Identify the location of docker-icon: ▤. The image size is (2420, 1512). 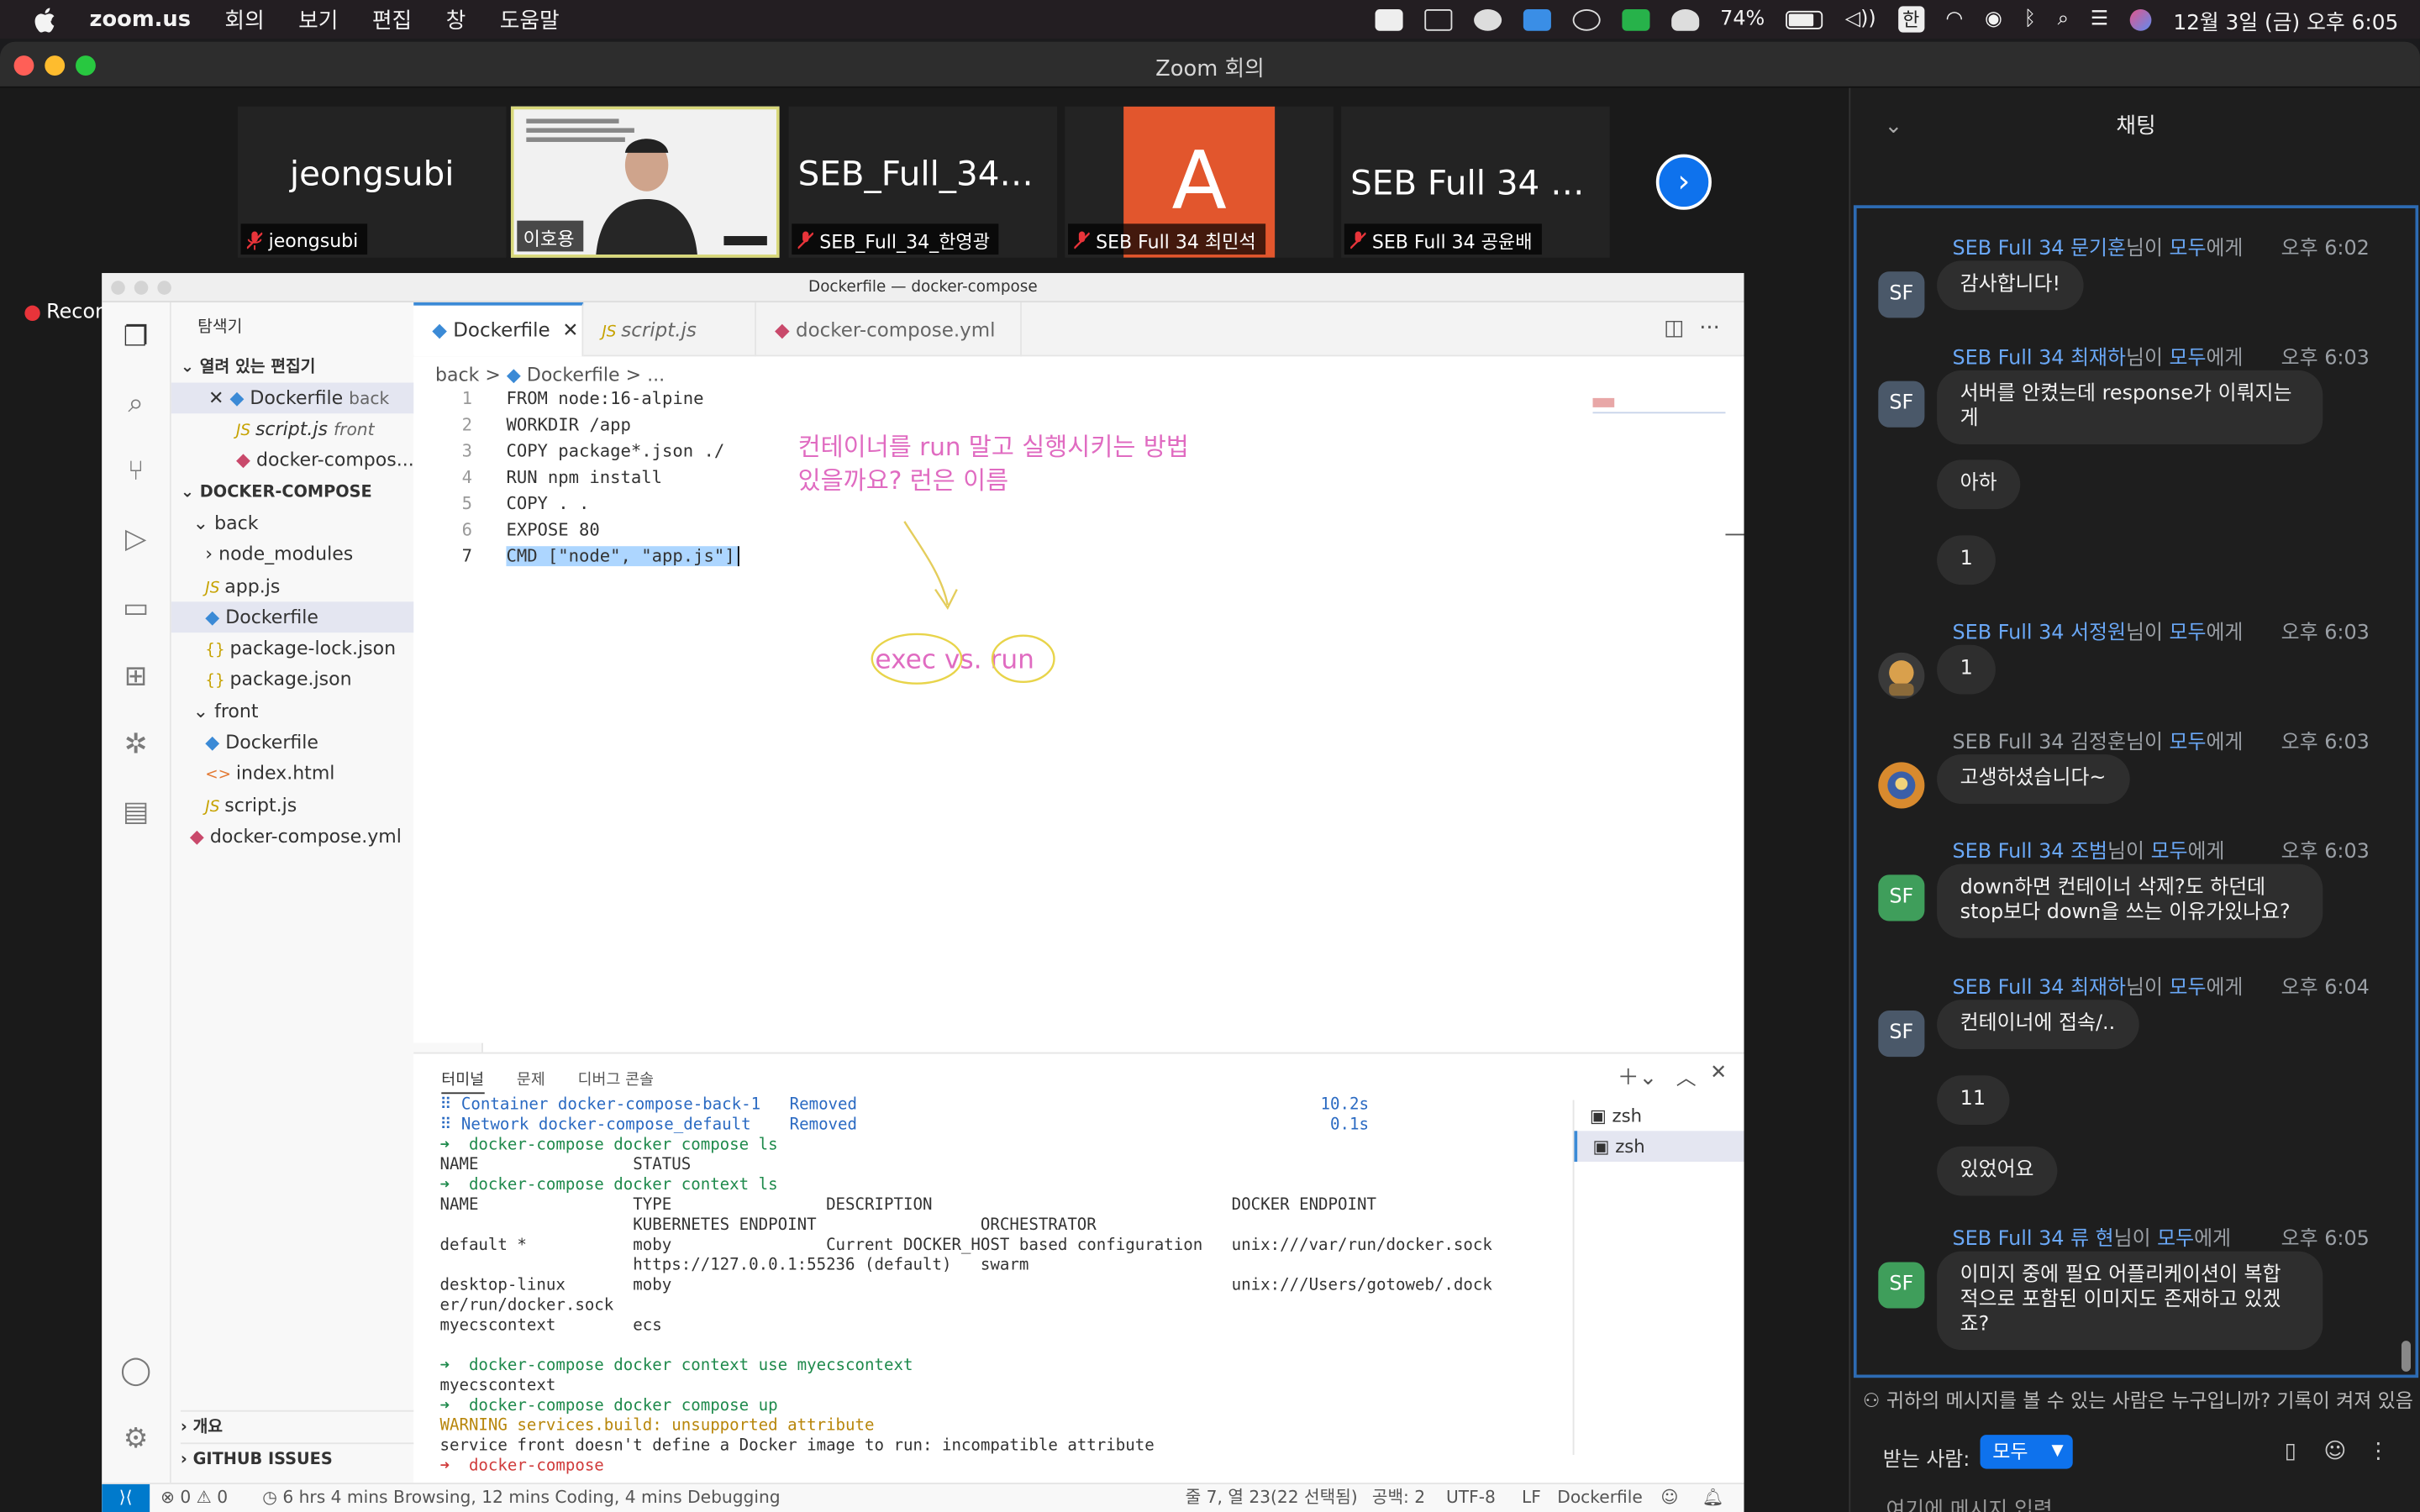
(135, 813).